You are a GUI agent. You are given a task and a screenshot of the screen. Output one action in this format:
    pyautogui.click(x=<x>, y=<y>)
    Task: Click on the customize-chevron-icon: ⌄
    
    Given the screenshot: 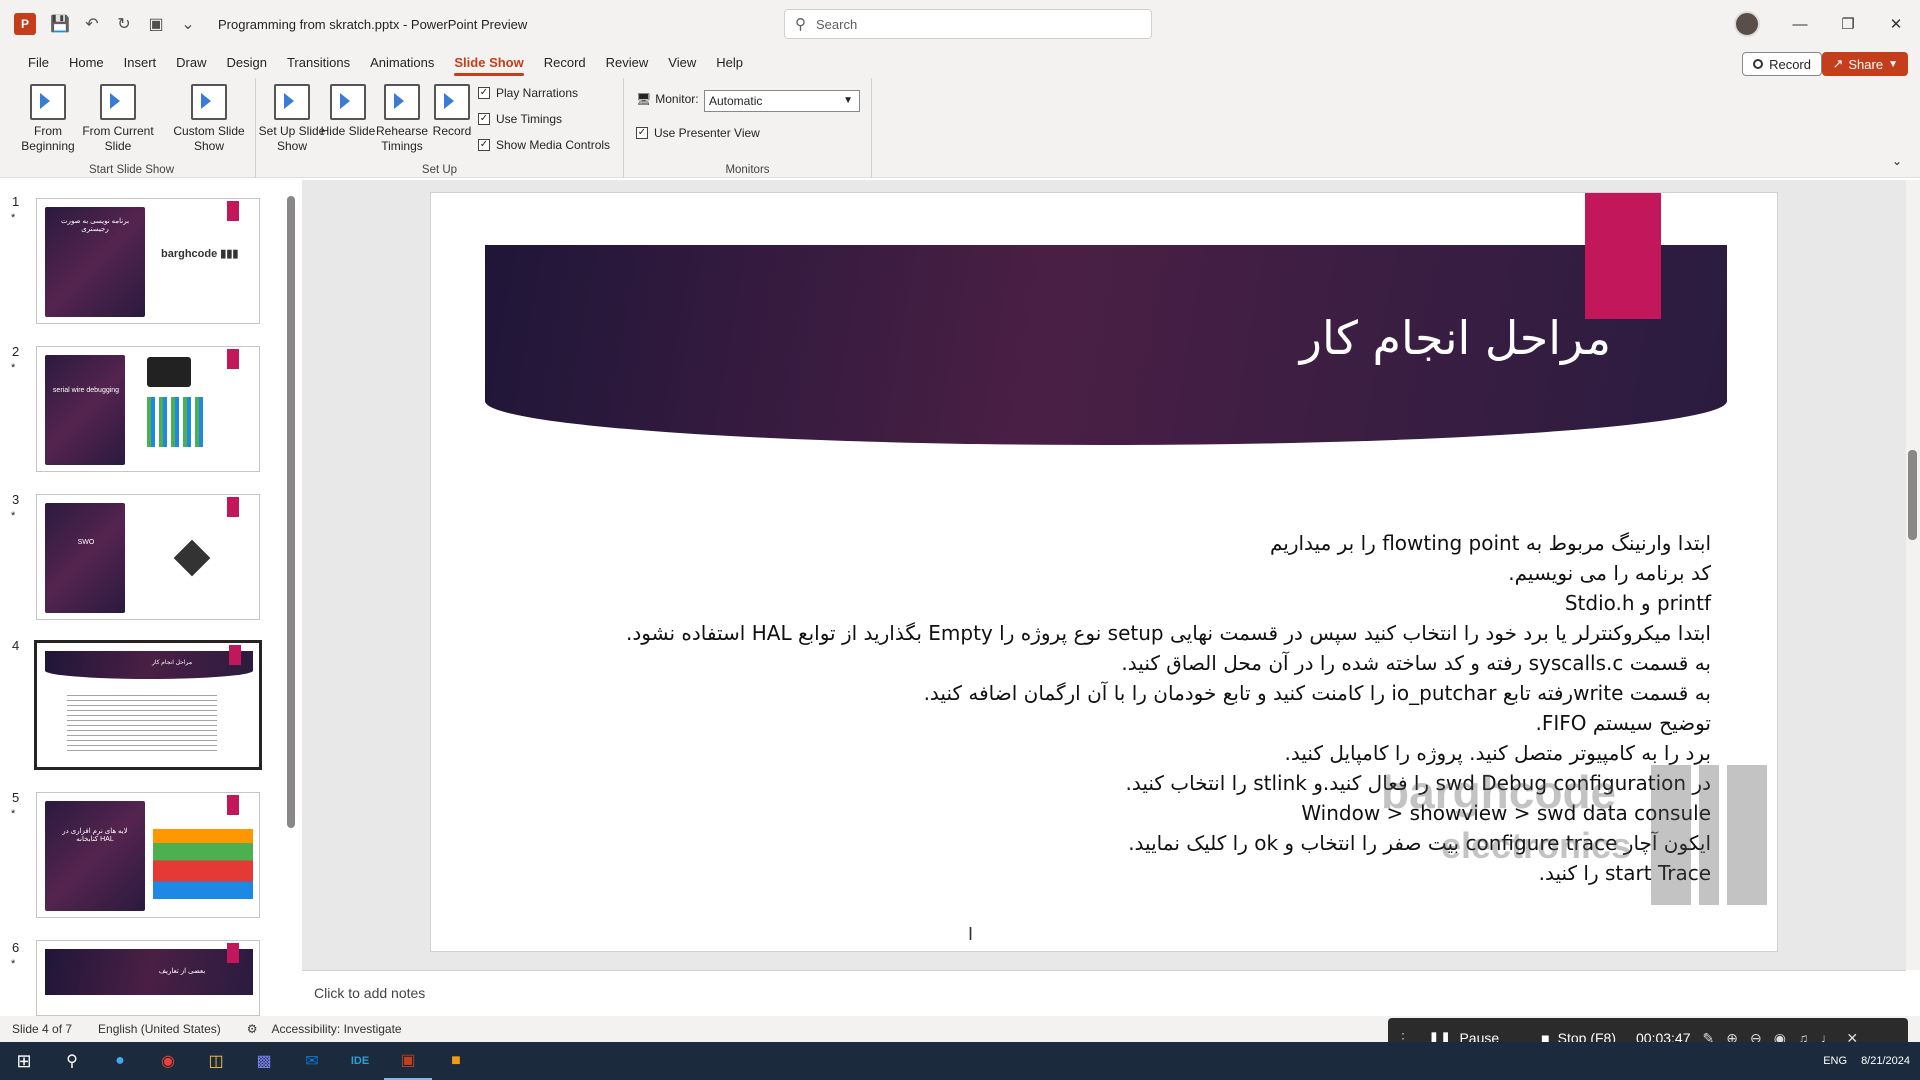 What is the action you would take?
    pyautogui.click(x=188, y=24)
    